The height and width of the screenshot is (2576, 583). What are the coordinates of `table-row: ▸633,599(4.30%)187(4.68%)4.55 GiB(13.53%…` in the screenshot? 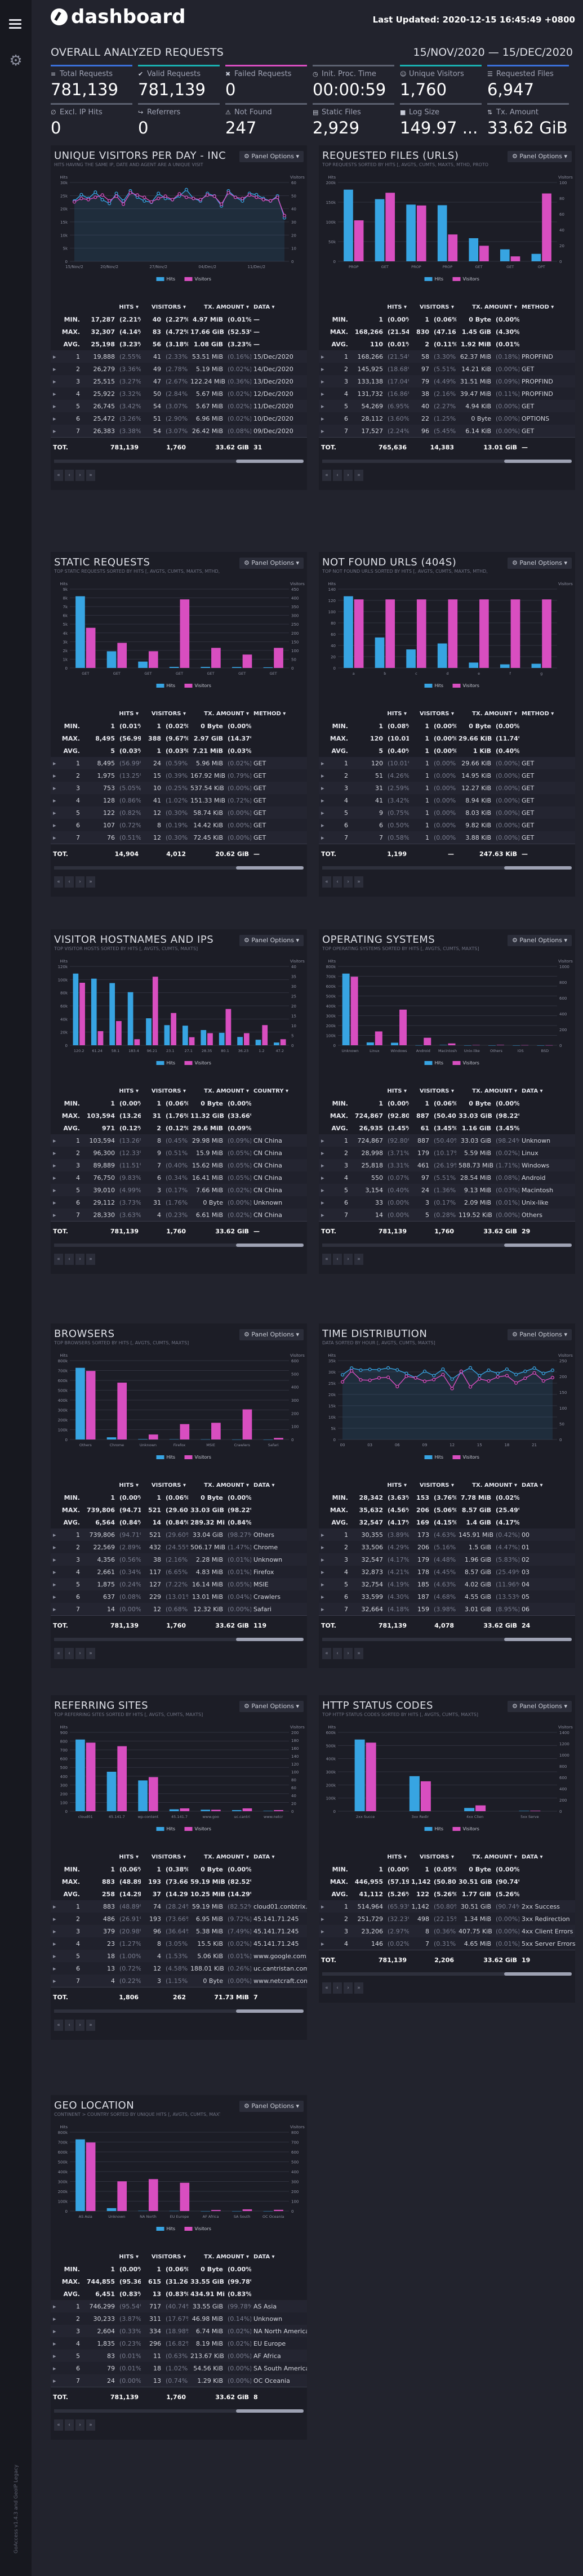 It's located at (447, 1597).